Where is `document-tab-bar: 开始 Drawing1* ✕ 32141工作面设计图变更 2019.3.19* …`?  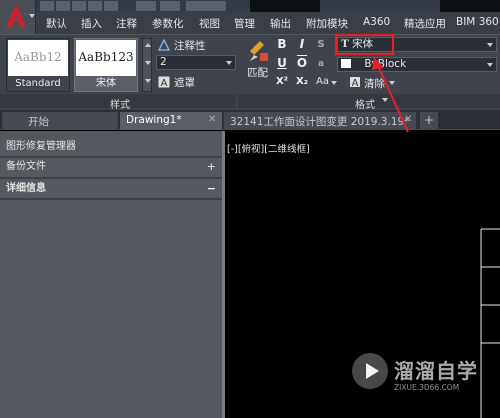 document-tab-bar: 开始 Drawing1* ✕ 32141工作面设计图变更 2019.3.19* … is located at coordinates (250, 120).